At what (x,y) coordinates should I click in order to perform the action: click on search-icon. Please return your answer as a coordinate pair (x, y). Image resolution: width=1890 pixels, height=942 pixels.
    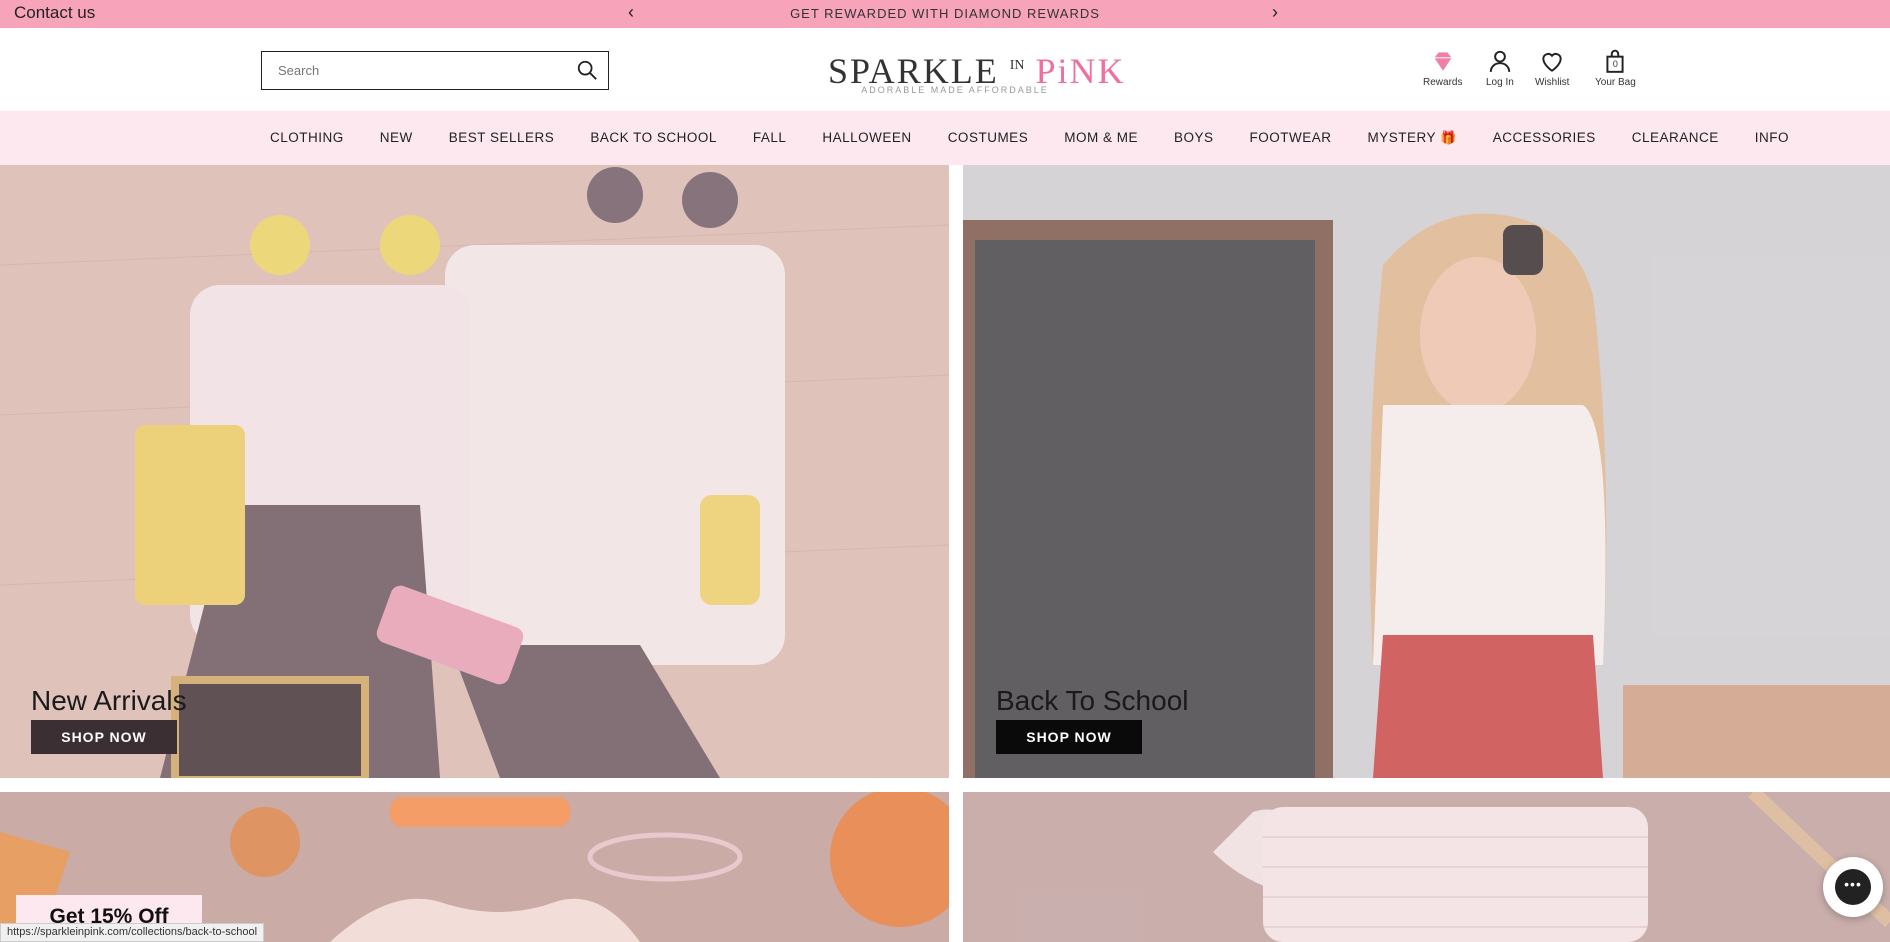
    Looking at the image, I should click on (587, 70).